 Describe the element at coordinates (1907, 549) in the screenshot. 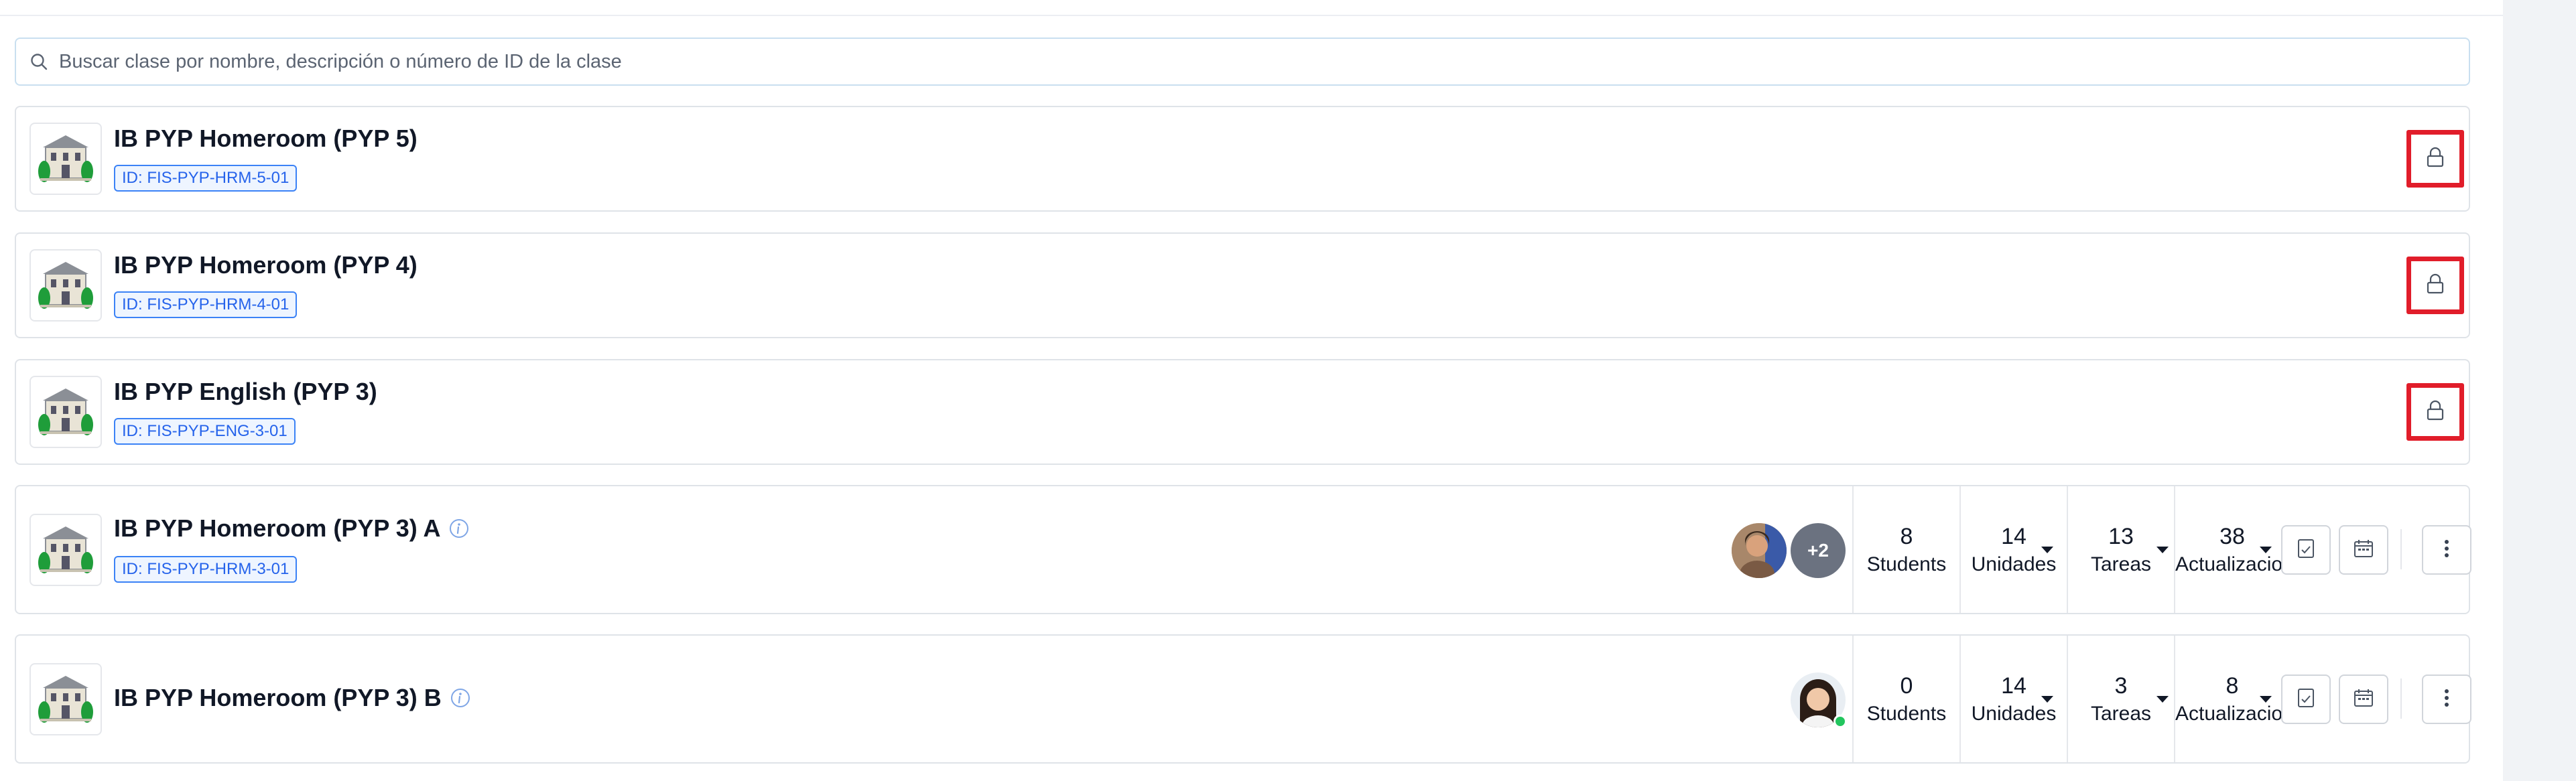

I see `students-stat: 8 Students` at that location.